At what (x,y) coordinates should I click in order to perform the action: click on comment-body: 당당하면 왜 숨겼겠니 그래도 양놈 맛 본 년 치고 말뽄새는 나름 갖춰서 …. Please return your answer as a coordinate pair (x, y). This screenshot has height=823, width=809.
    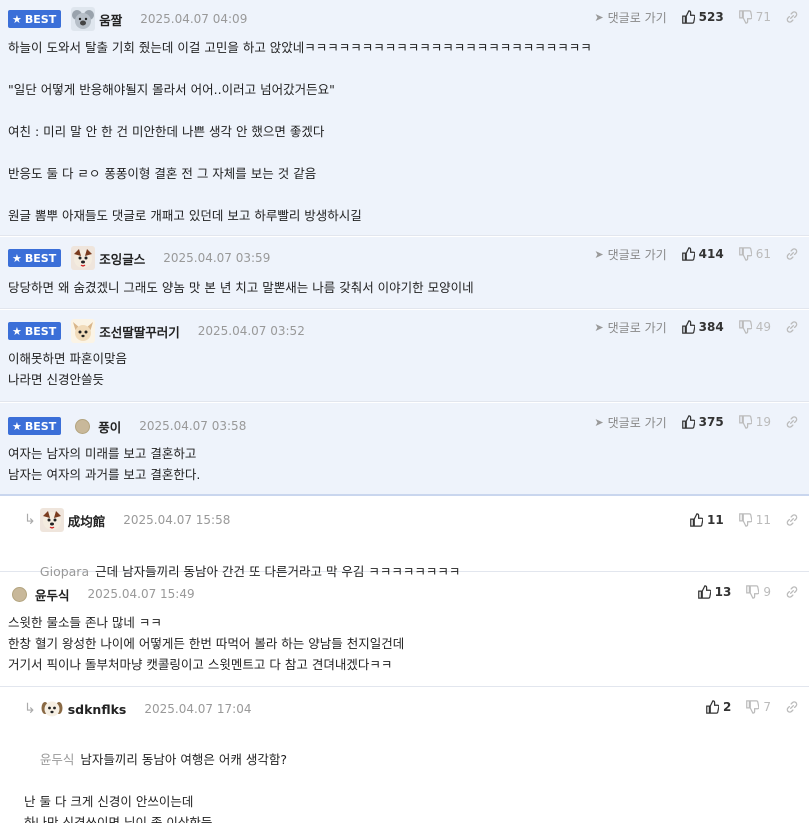
    Looking at the image, I should click on (241, 287).